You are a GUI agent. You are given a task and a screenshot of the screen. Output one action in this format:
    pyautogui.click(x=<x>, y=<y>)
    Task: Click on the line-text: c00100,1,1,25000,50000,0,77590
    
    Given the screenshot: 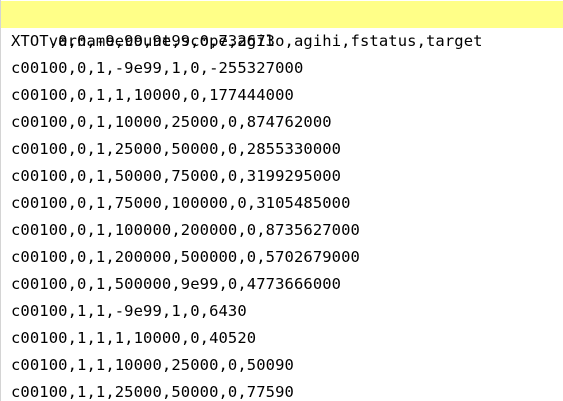 What is the action you would take?
    pyautogui.click(x=152, y=392)
    